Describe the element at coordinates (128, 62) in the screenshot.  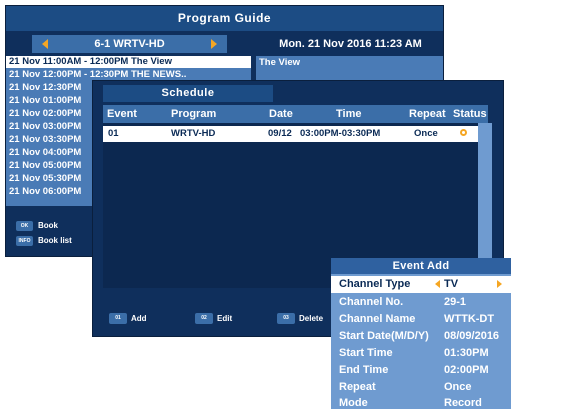
I see `list-item: 21 Nov 11:00AM - 12:00PM The View` at that location.